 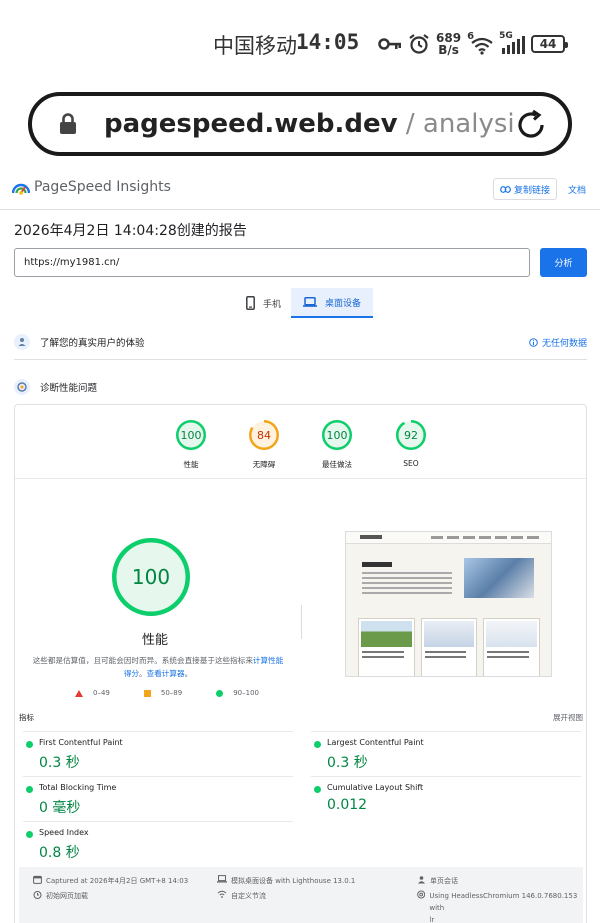 What do you see at coordinates (375, 787) in the screenshot?
I see `metric-name: Cumulative Layout Shift` at bounding box center [375, 787].